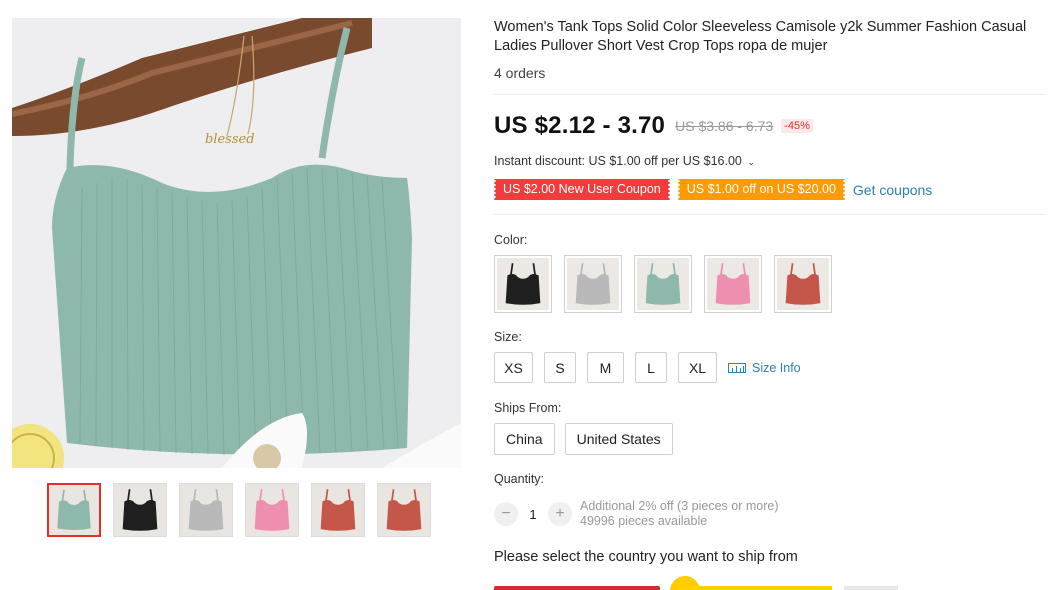 This screenshot has height=590, width=1048. I want to click on color-label: Color:, so click(511, 240).